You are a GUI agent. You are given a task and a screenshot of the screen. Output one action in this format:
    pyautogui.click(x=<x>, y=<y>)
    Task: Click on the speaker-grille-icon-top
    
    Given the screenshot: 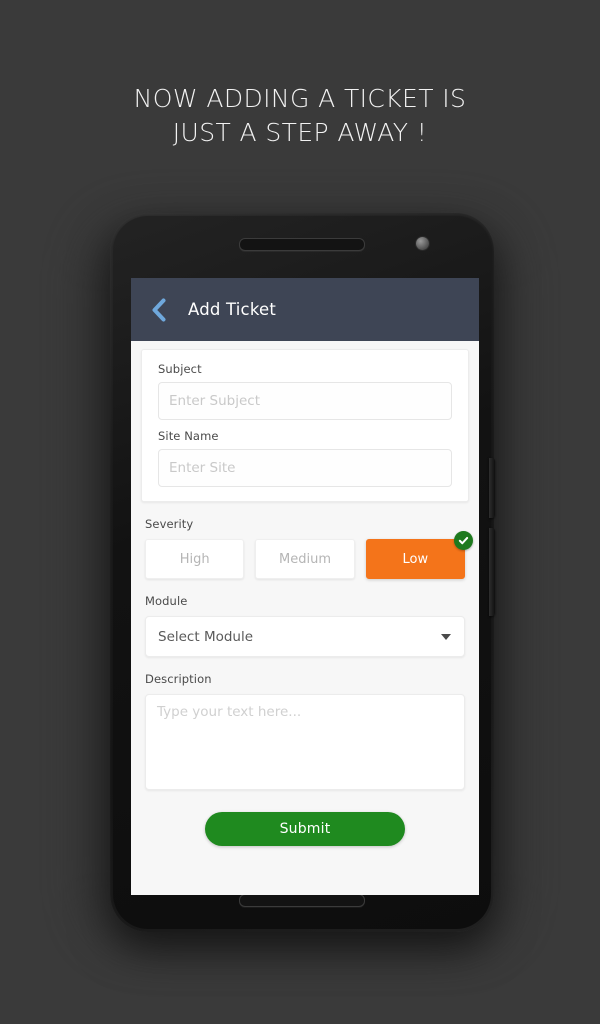 What is the action you would take?
    pyautogui.click(x=302, y=244)
    